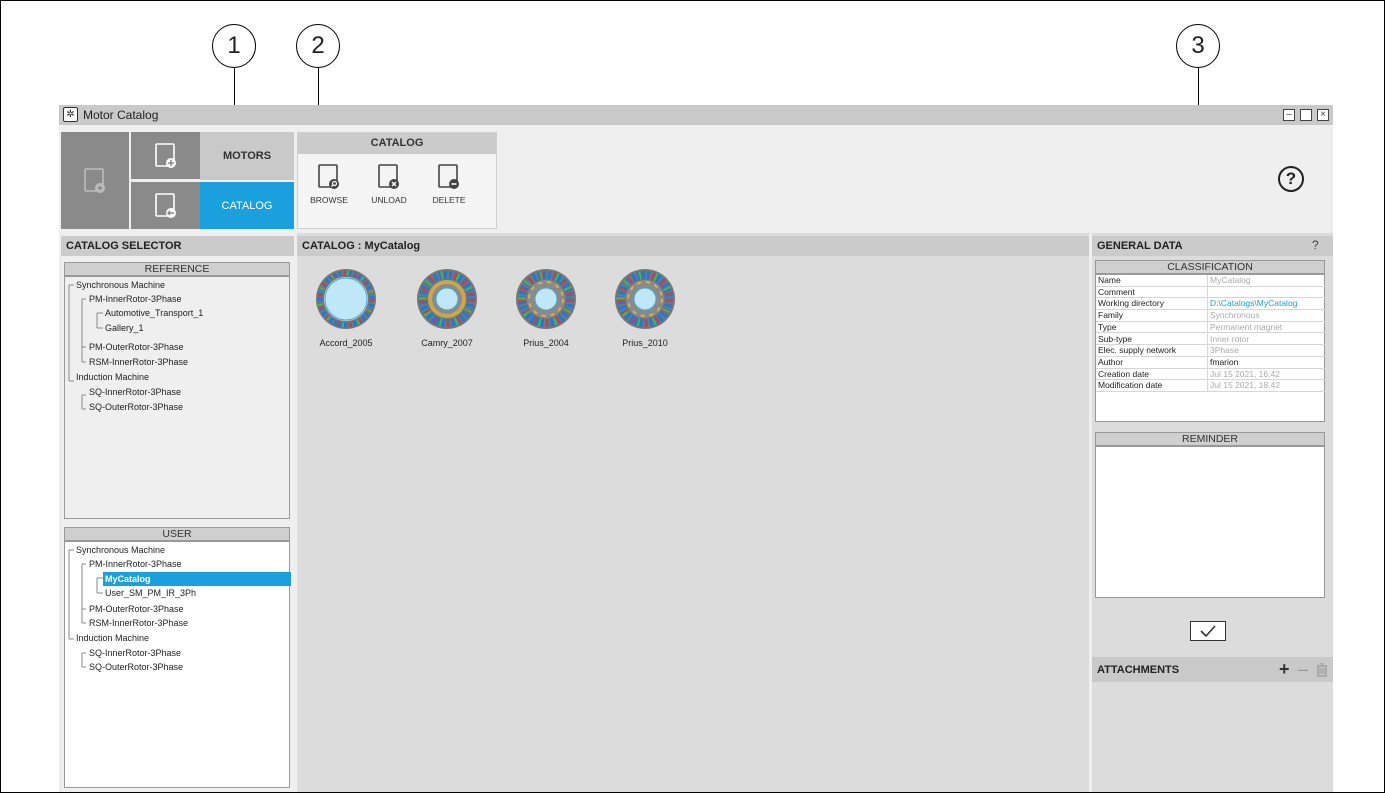 This screenshot has width=1385, height=793. I want to click on general-data-help-icon: ?, so click(1315, 245).